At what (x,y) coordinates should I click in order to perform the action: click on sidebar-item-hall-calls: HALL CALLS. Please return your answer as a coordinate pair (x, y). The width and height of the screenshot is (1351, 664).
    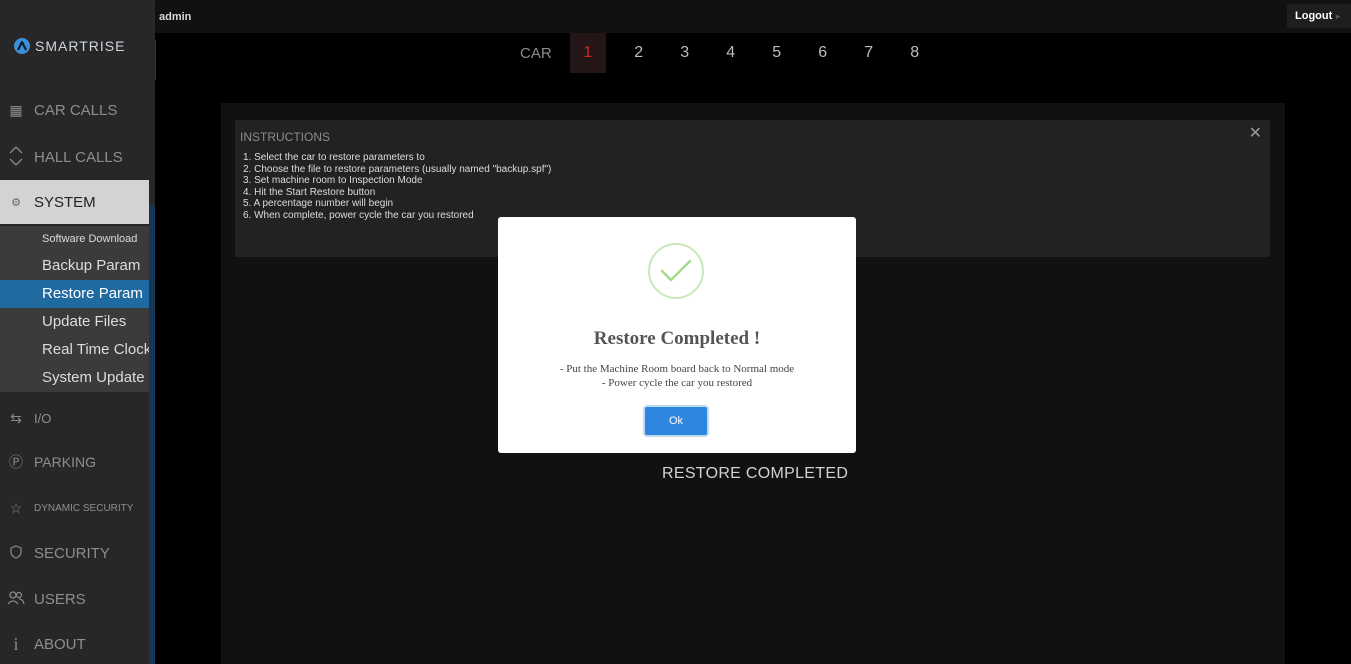
    Looking at the image, I should click on (74, 157).